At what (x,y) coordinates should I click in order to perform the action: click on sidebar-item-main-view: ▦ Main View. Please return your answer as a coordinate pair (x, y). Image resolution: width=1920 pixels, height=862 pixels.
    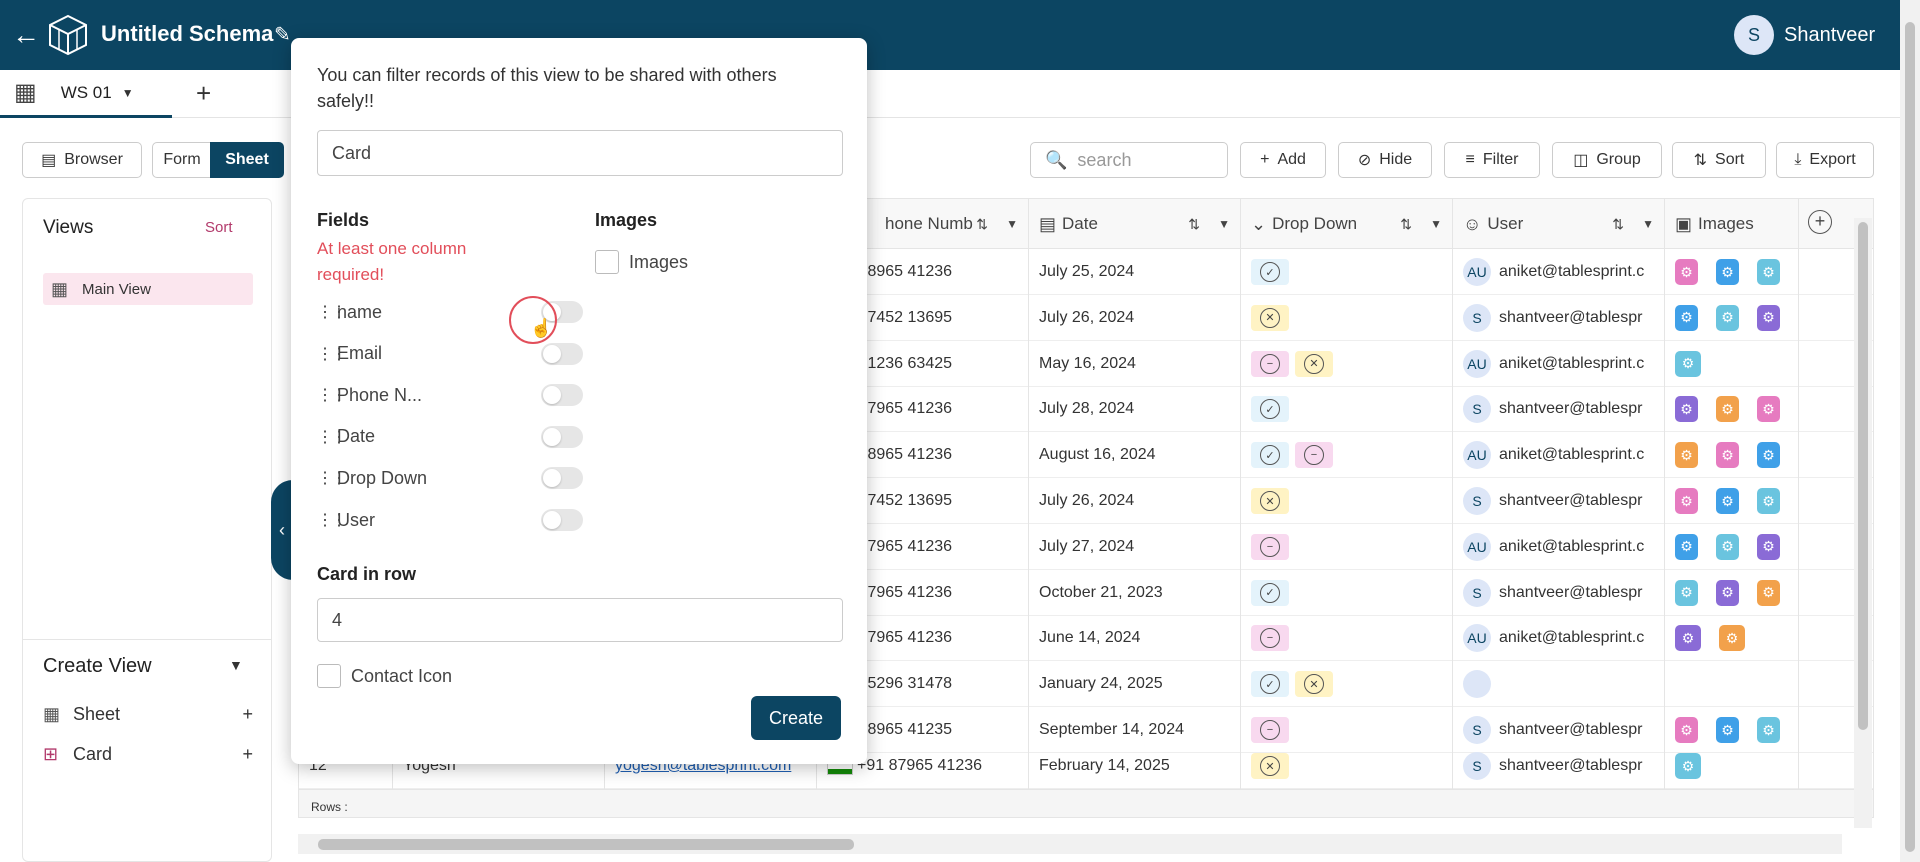
    Looking at the image, I should click on (148, 289).